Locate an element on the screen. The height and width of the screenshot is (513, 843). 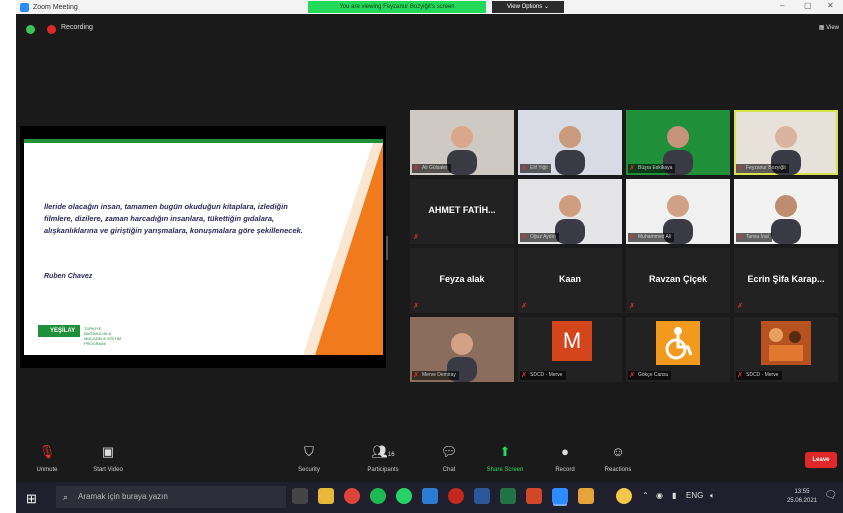
participant-tile: Feyza alak ✗ is located at coordinates (462, 280).